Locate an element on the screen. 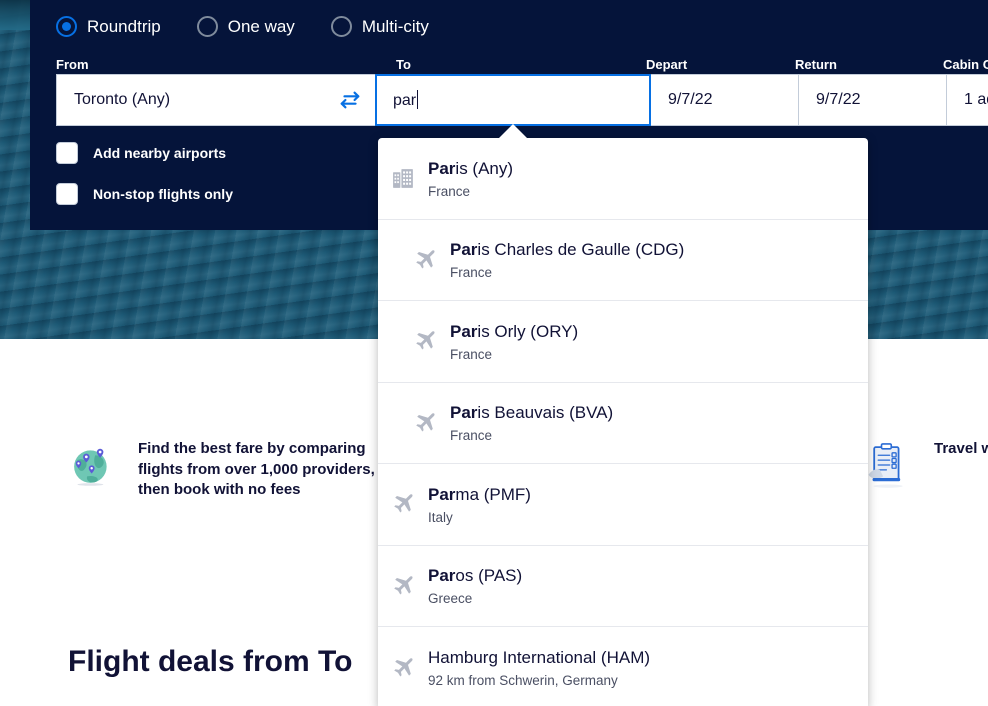 The width and height of the screenshot is (988, 706). radio-selected-icon is located at coordinates (66, 26).